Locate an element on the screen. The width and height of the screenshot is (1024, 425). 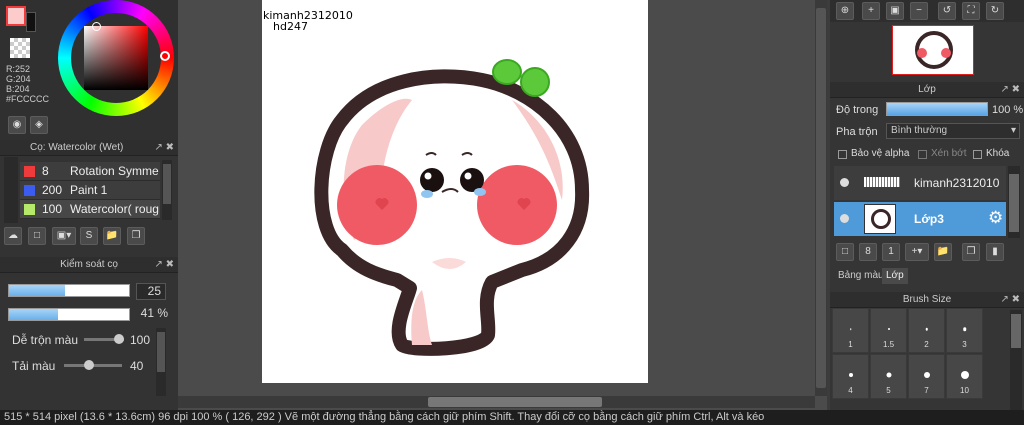
rotate-right-icon: ↻ is located at coordinates (995, 11).